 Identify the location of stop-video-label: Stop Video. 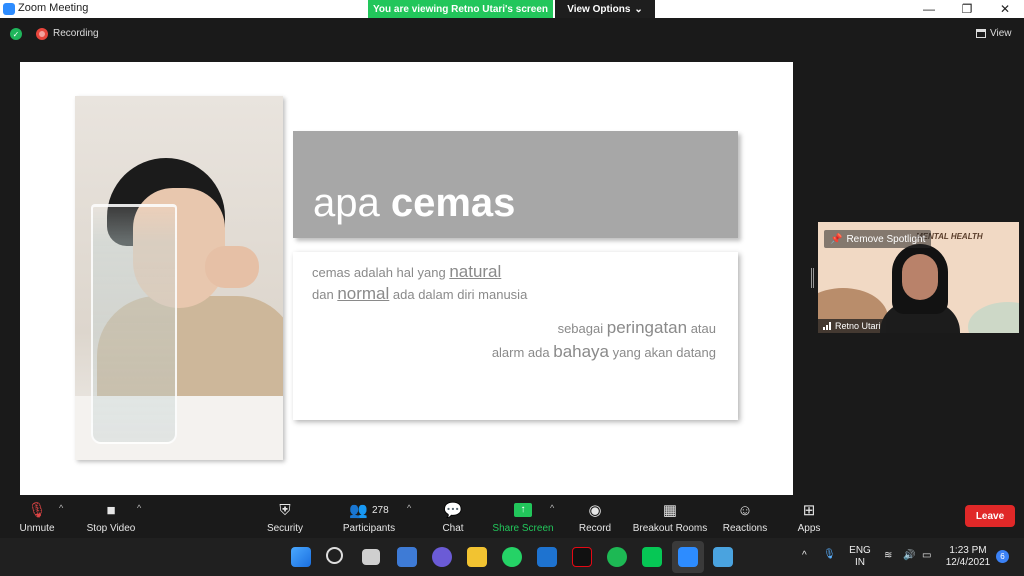
(111, 528).